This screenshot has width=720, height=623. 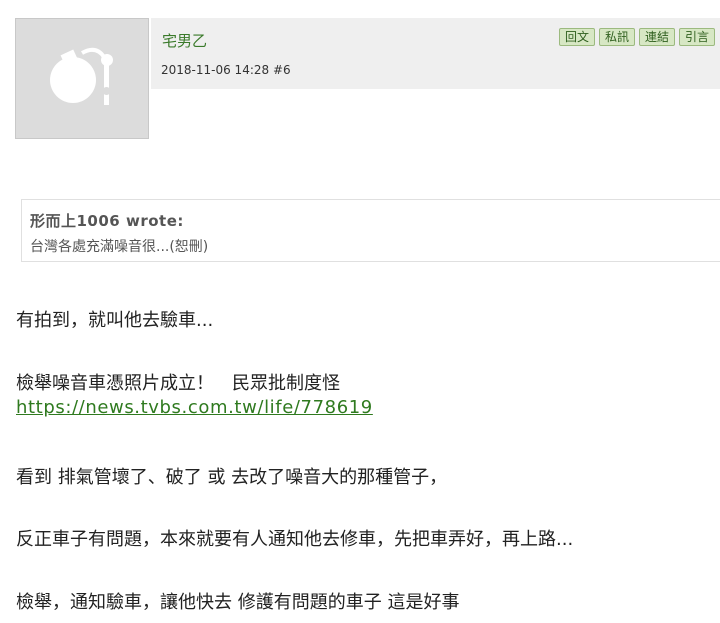 I want to click on post-floor: #6, so click(x=281, y=70).